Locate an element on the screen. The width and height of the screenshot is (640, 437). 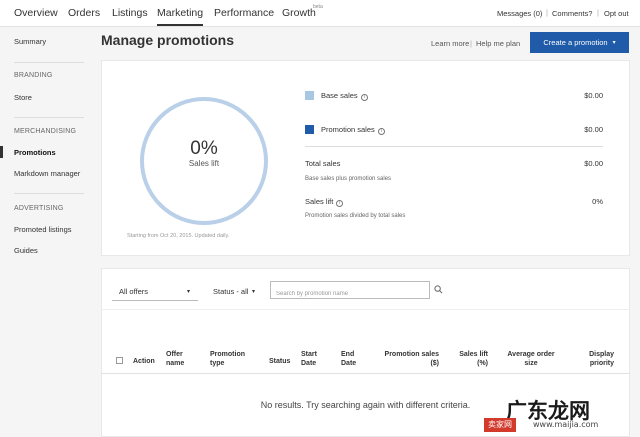
help-me-plan-link: Help me plan is located at coordinates (498, 43).